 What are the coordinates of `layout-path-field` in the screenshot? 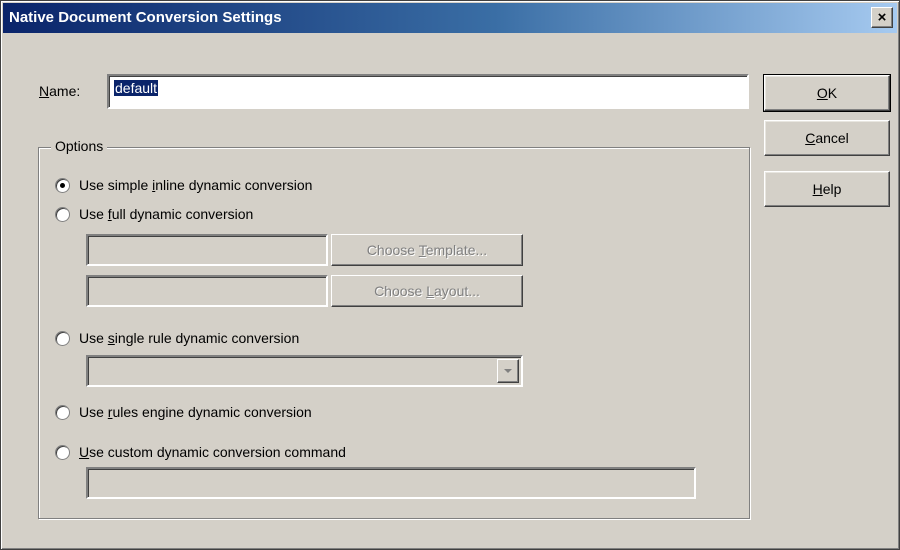 It's located at (207, 291).